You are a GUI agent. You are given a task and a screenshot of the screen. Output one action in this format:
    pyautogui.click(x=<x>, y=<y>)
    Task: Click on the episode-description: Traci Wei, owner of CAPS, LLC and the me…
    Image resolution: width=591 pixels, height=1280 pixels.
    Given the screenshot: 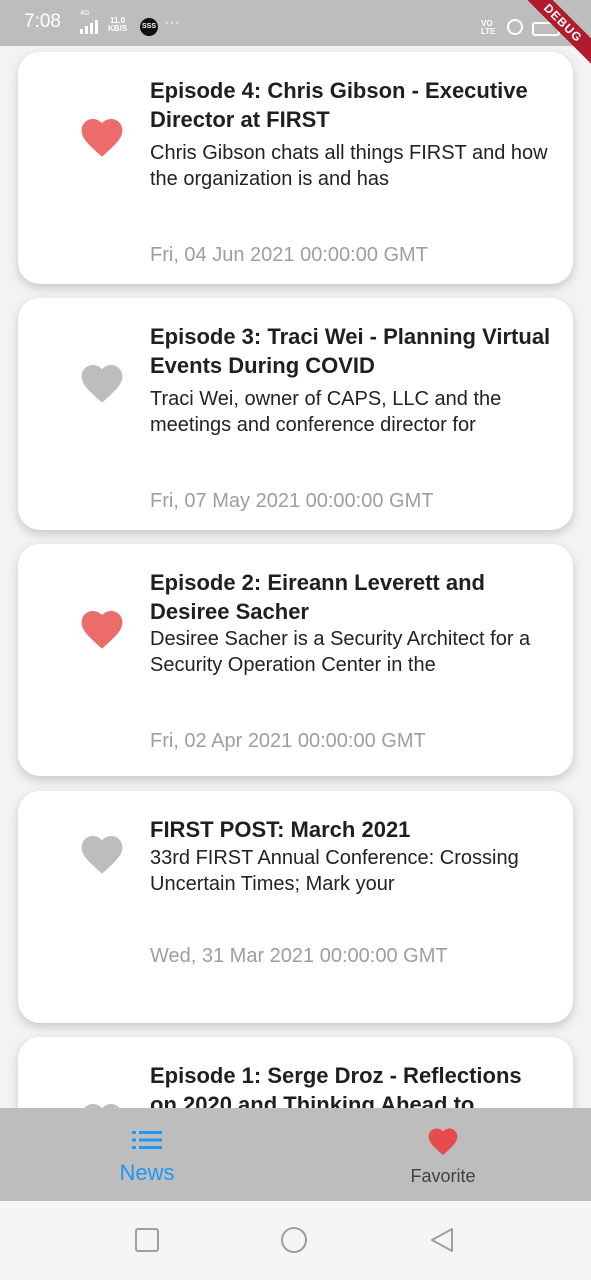 What is the action you would take?
    pyautogui.click(x=326, y=412)
    